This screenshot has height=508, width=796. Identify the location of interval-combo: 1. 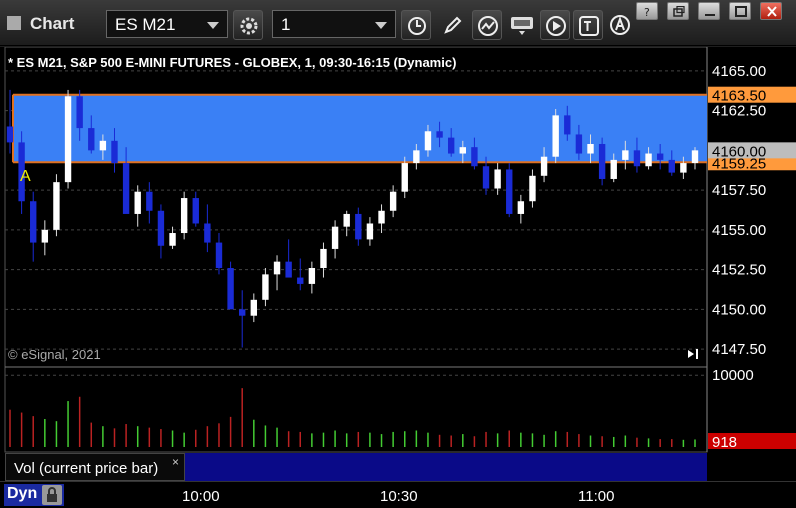
(334, 24).